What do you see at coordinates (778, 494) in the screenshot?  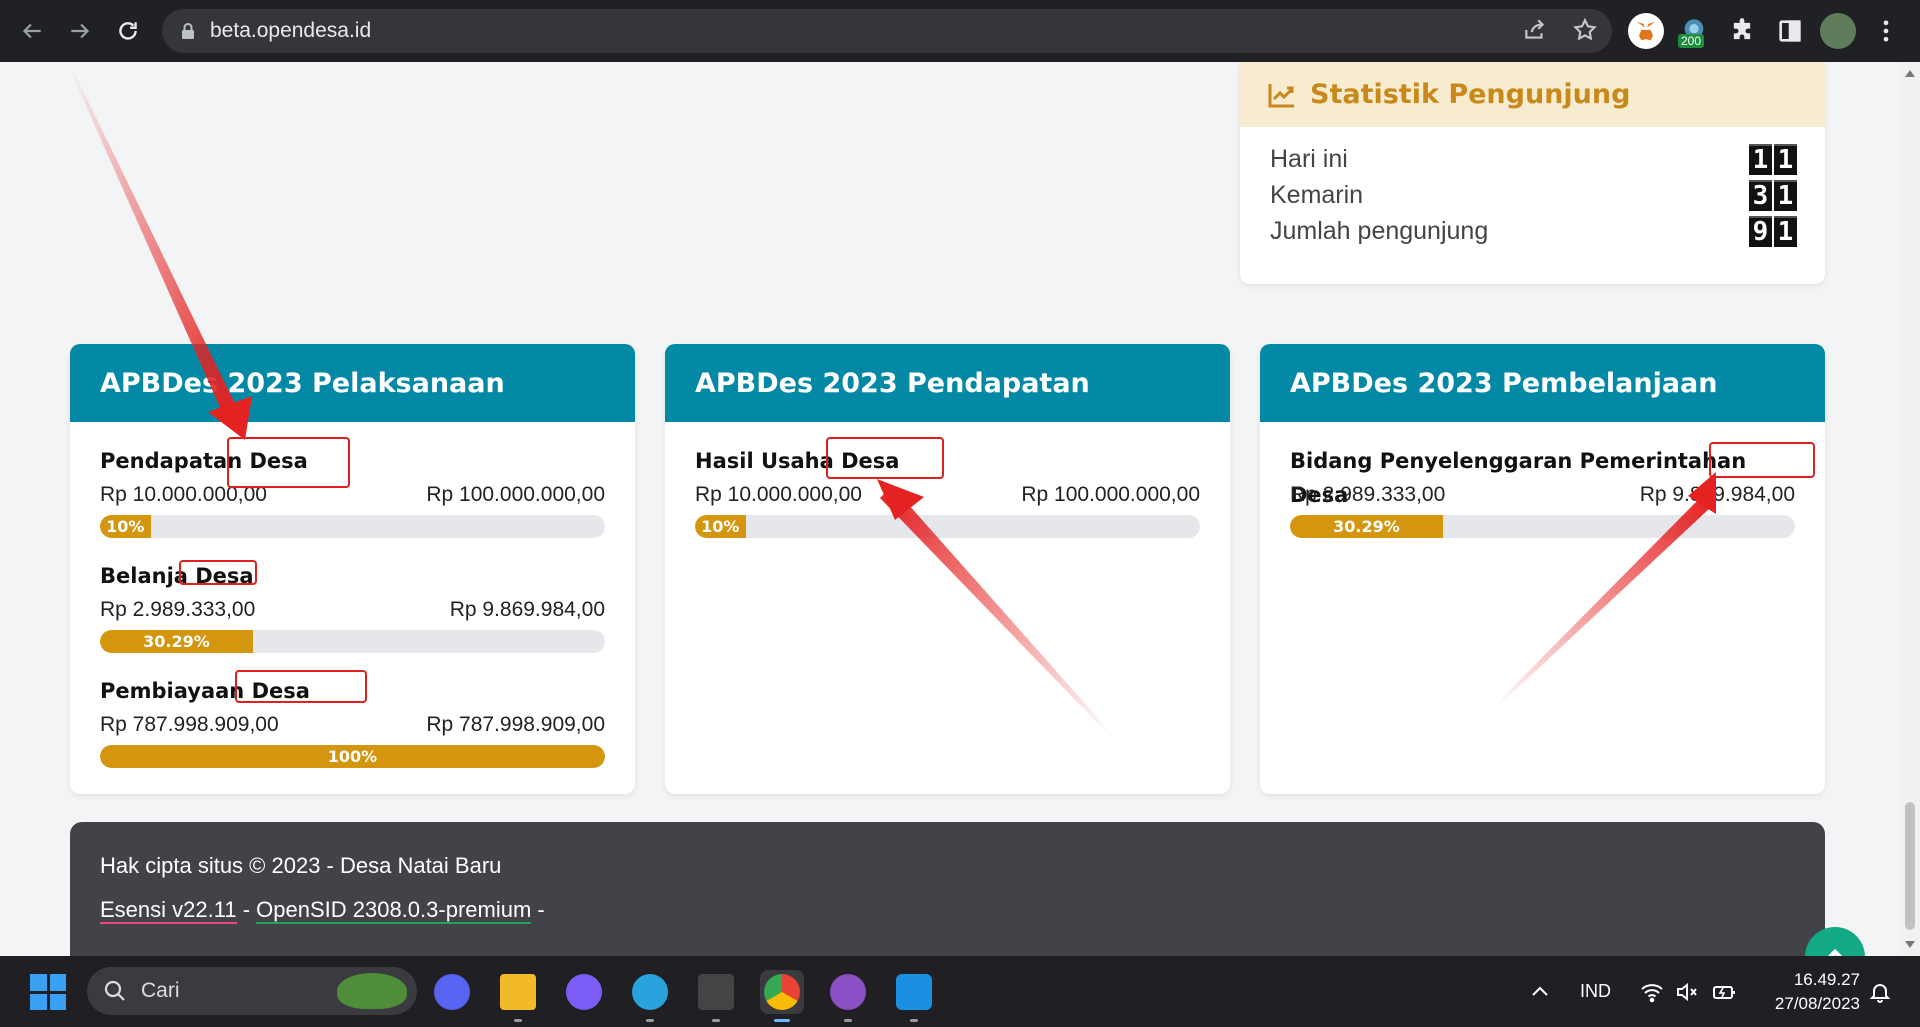 I see `item-realisasi: Rp 10.000.000,00` at bounding box center [778, 494].